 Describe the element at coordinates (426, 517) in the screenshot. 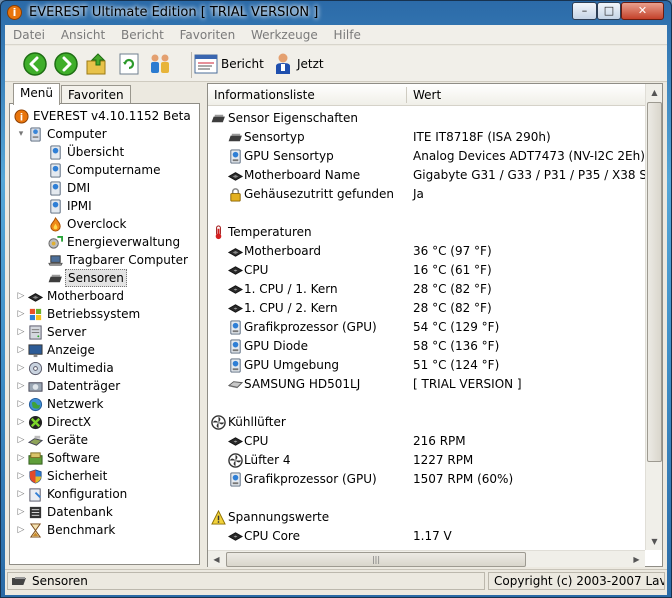

I see `section-header: Spannungswerte` at that location.